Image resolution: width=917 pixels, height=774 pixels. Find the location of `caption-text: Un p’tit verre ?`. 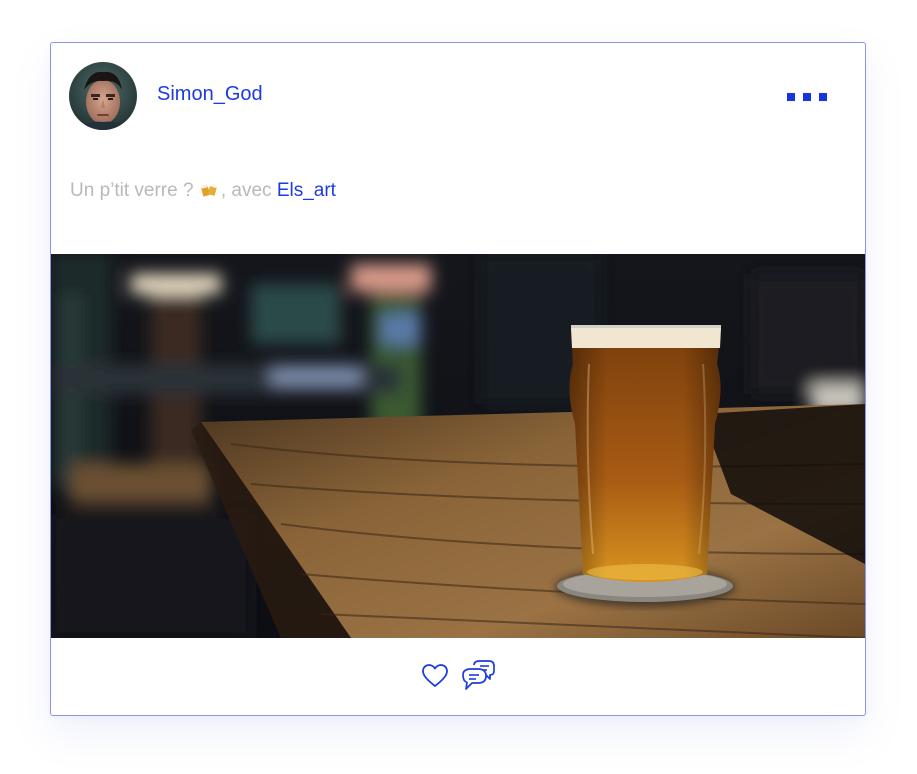

caption-text: Un p’tit verre ? is located at coordinates (134, 190).